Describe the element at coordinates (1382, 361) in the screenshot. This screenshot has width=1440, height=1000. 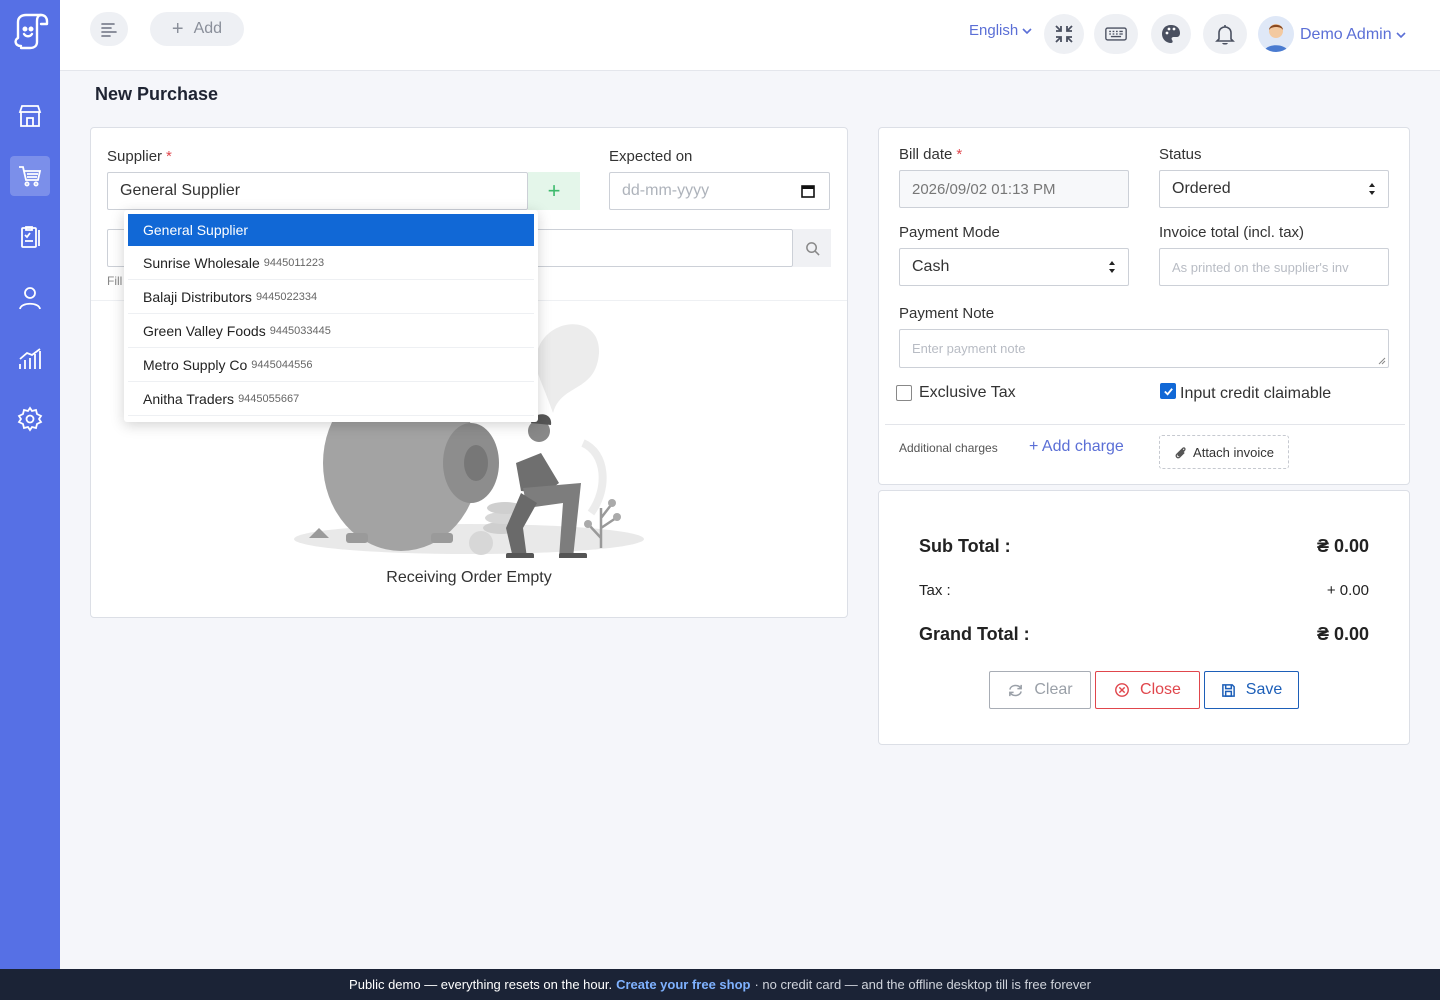
I see `resize-handle-icon` at that location.